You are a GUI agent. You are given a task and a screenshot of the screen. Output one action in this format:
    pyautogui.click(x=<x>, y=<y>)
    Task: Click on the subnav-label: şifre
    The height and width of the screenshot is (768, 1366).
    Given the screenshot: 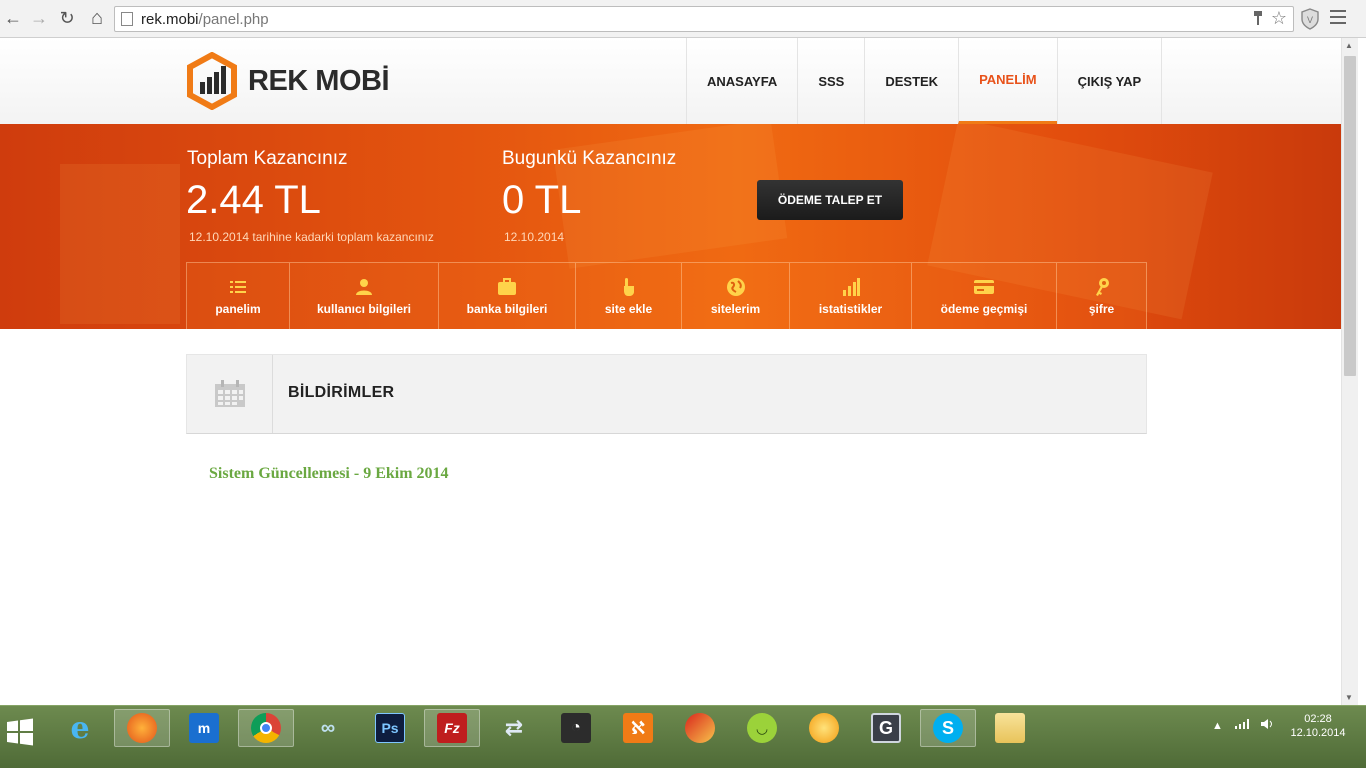 What is the action you would take?
    pyautogui.click(x=1101, y=309)
    